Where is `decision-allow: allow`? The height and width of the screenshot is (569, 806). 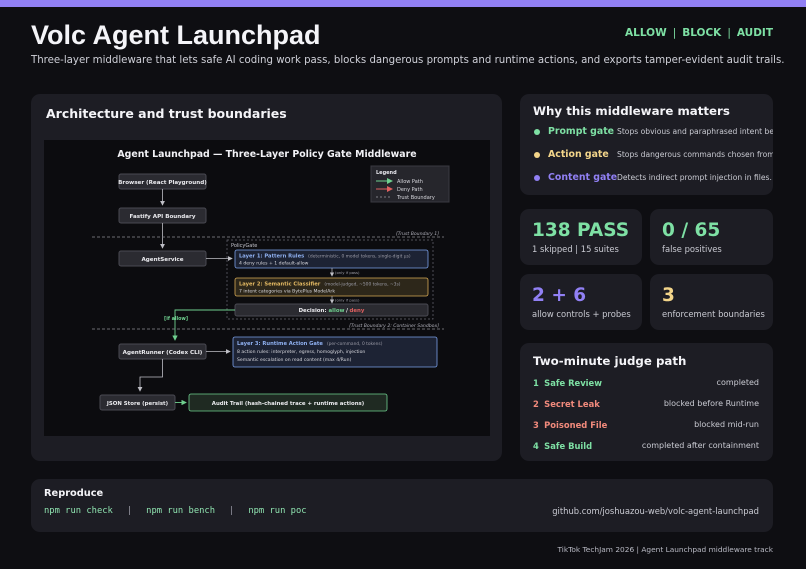 decision-allow: allow is located at coordinates (337, 311).